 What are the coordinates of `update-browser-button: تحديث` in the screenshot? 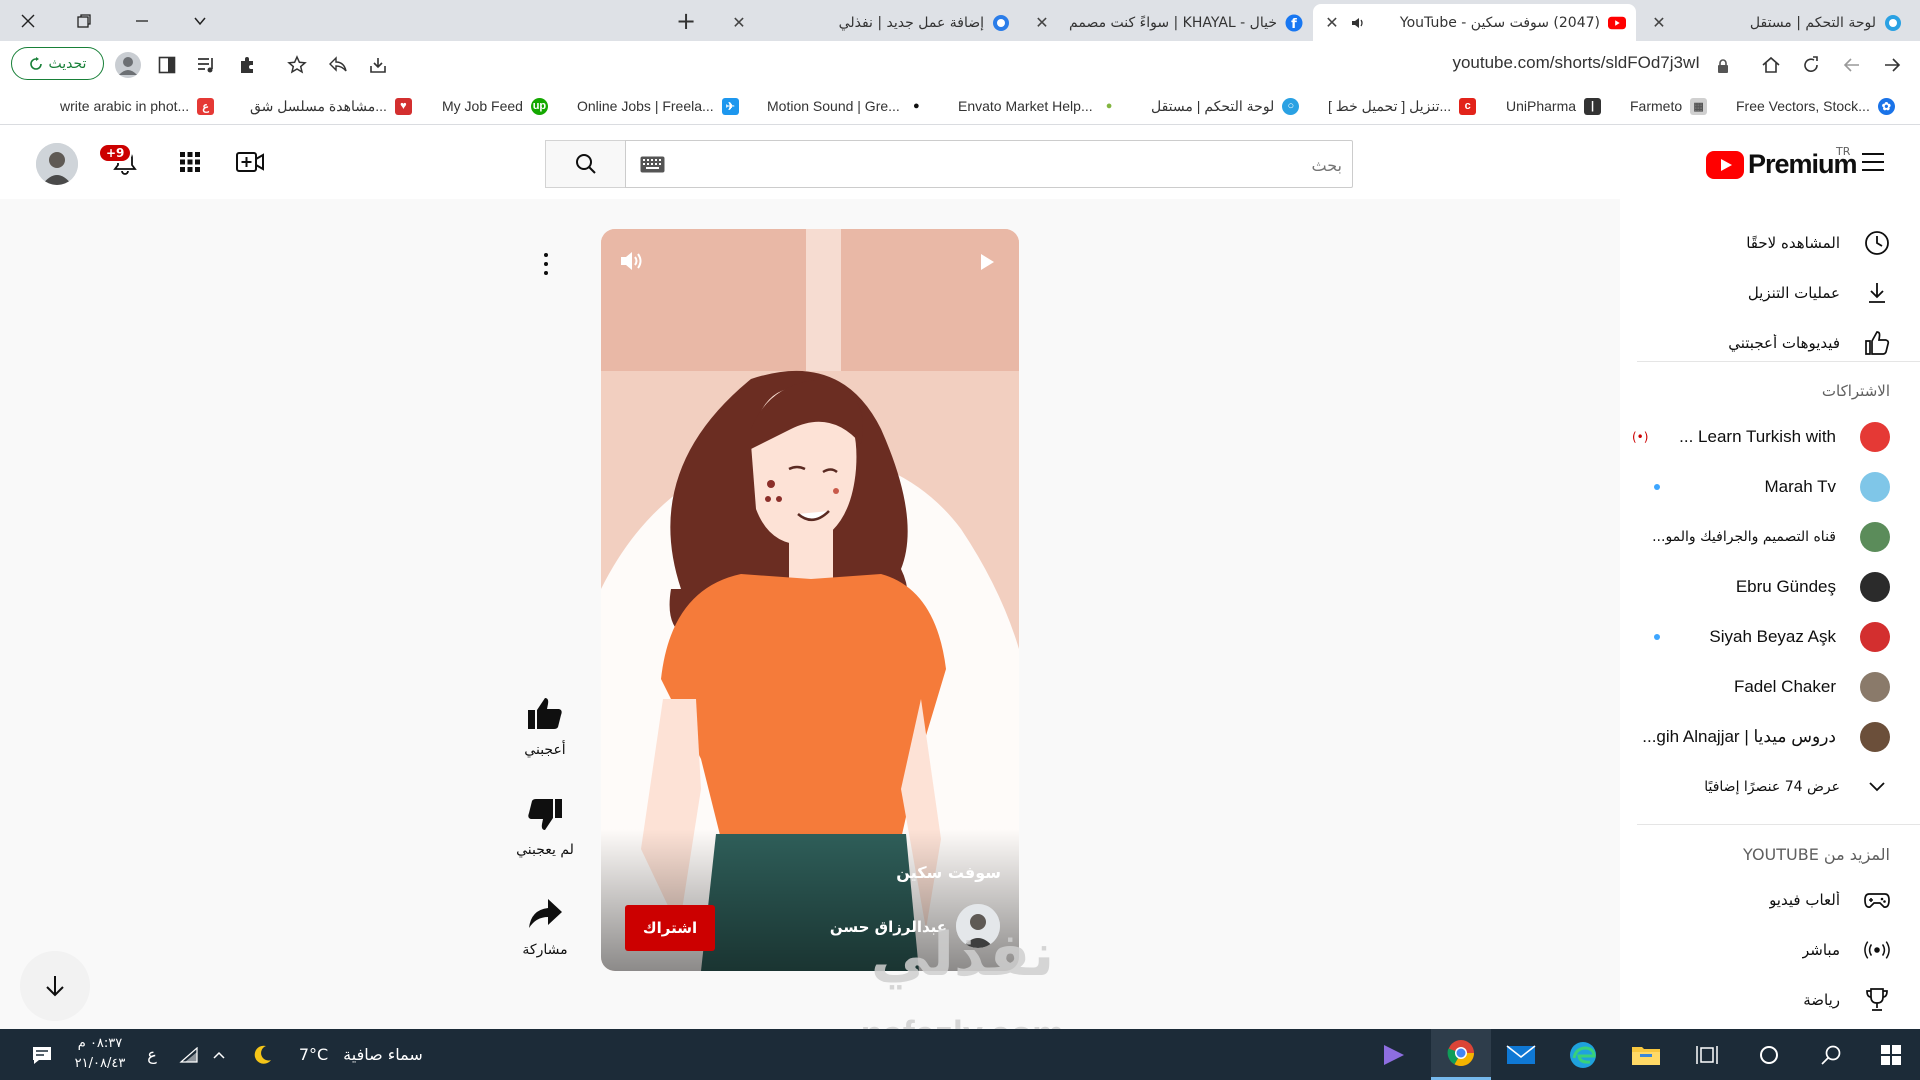 It's located at (57, 63).